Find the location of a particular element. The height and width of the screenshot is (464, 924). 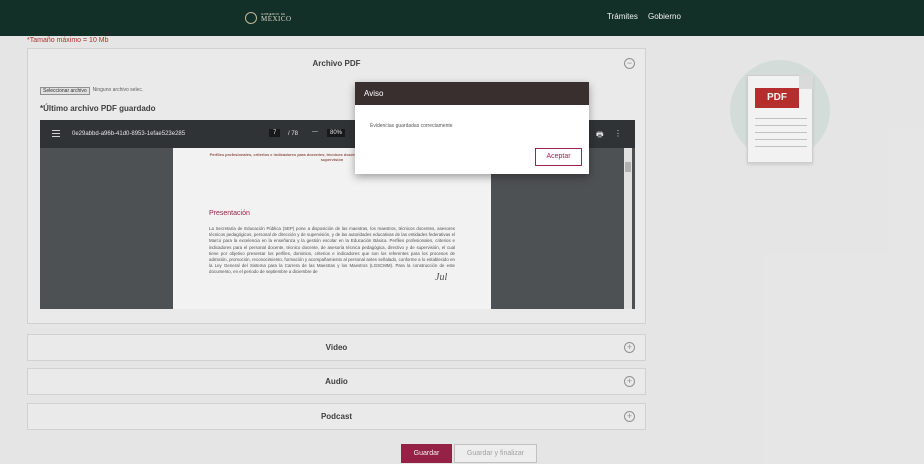

dialog-title: Aviso is located at coordinates (472, 93).